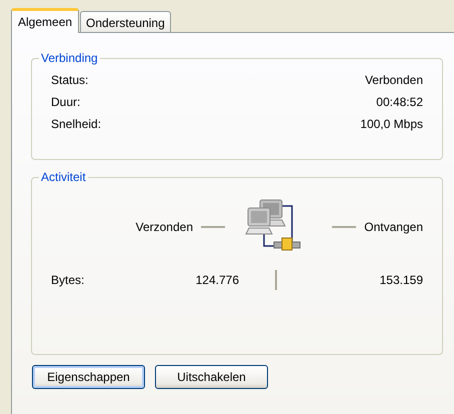  I want to click on field-value: 00:48:52, so click(399, 102).